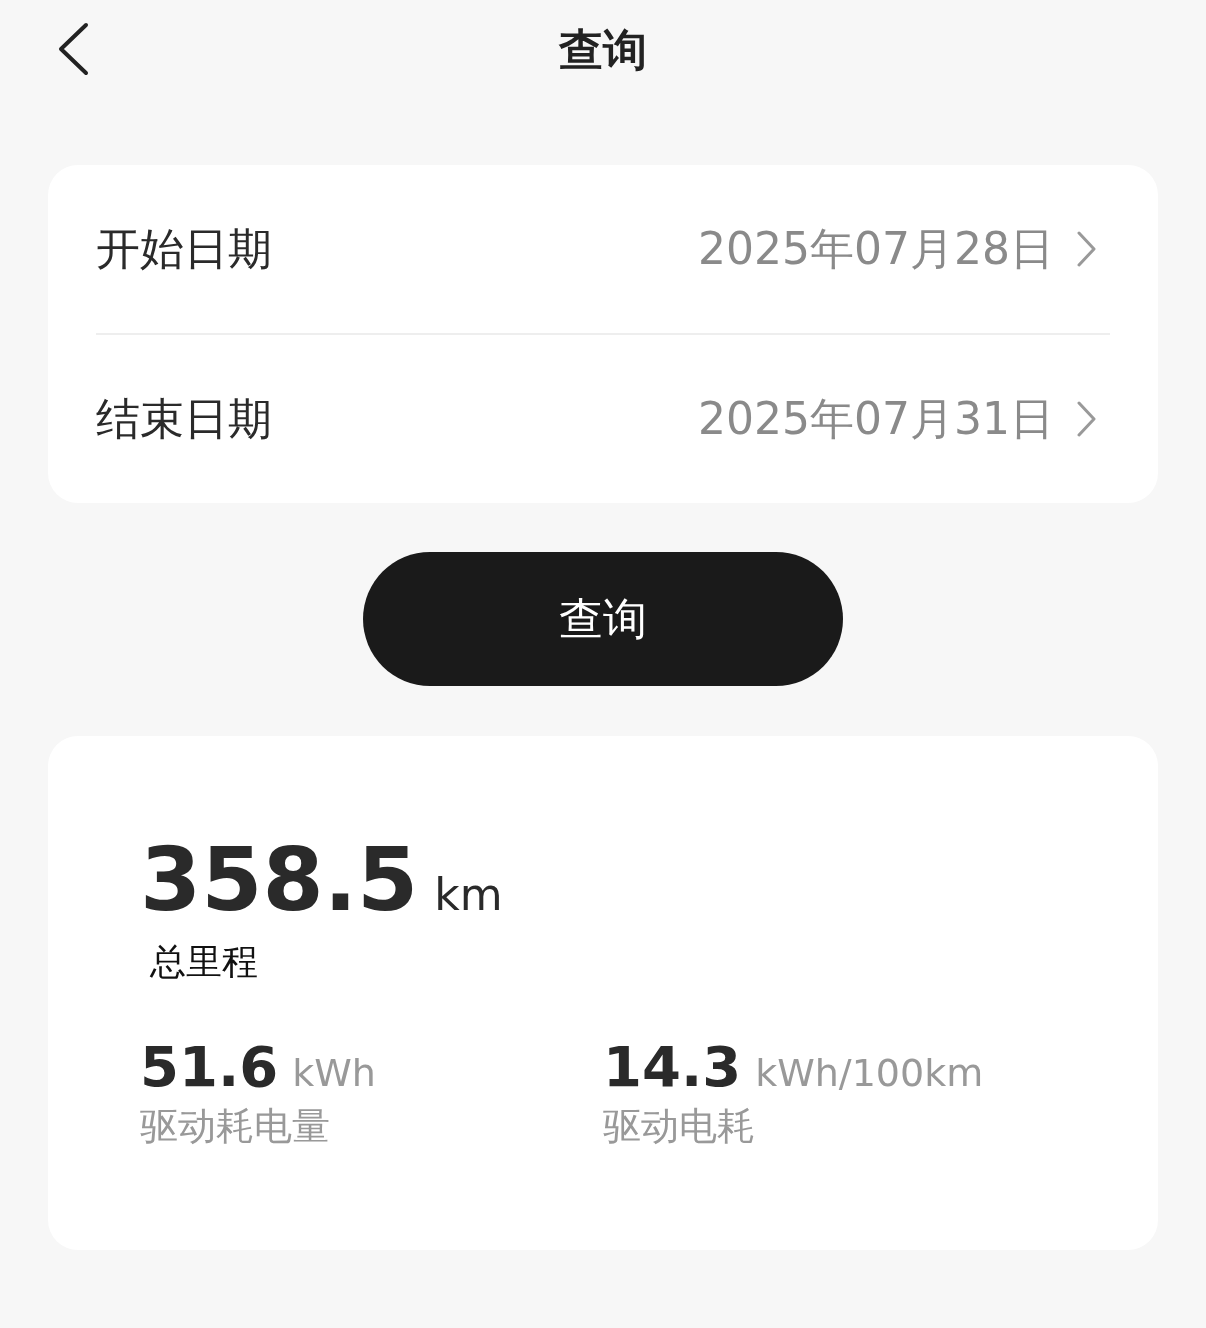 This screenshot has width=1206, height=1328. Describe the element at coordinates (73, 49) in the screenshot. I see `back-icon` at that location.